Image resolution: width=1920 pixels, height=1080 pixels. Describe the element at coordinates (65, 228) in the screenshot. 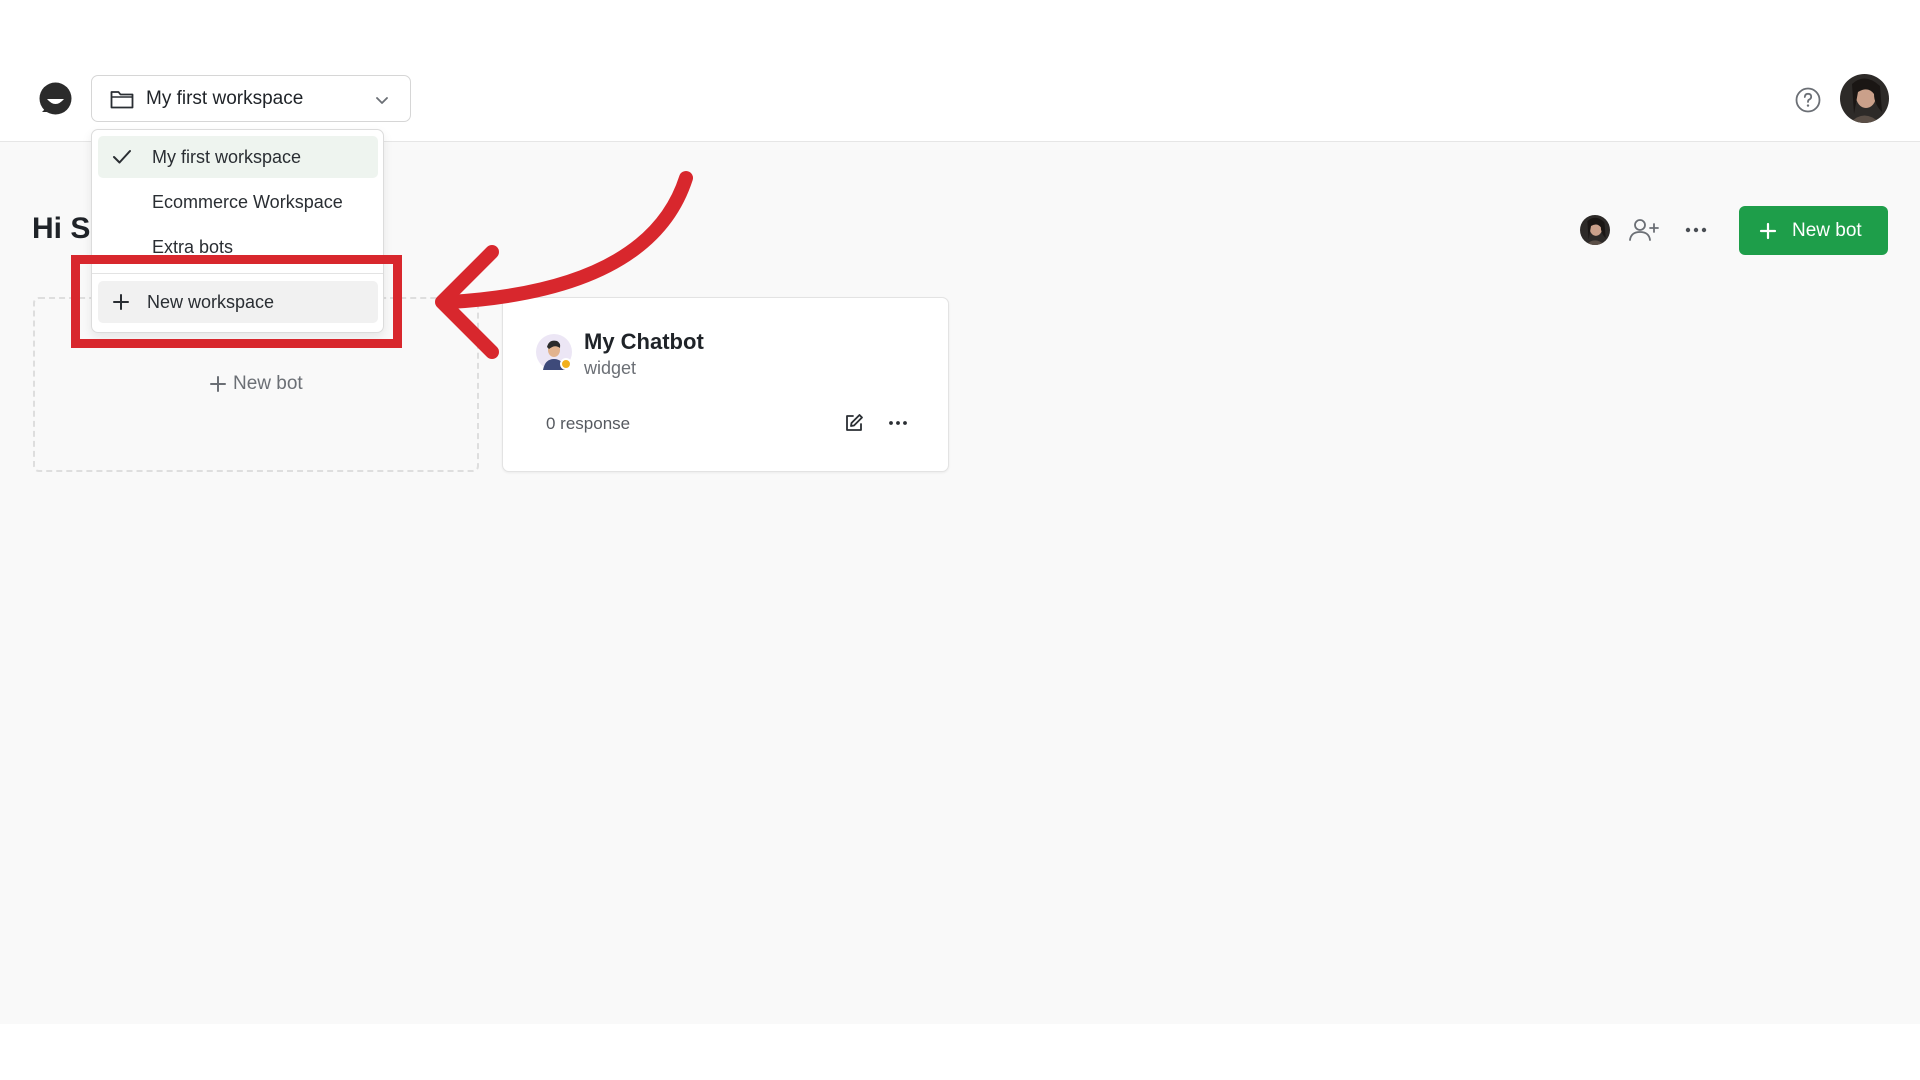

I see `page-greeting: Hi Si` at that location.